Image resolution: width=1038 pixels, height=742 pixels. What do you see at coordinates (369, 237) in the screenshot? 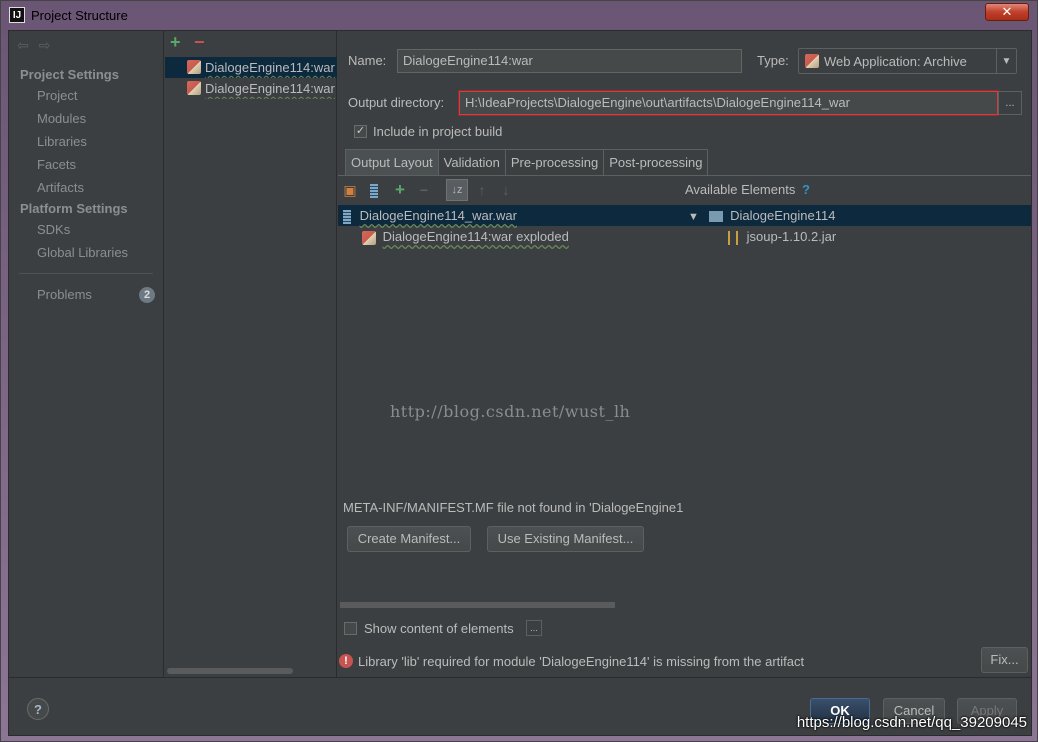
I see `exploded-war-icon` at bounding box center [369, 237].